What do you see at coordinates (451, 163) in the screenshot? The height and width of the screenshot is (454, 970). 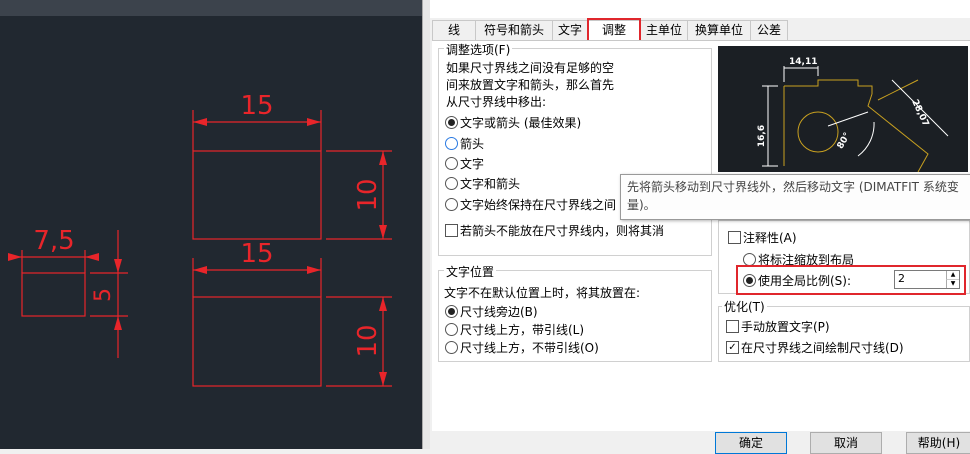 I see `radio-text` at bounding box center [451, 163].